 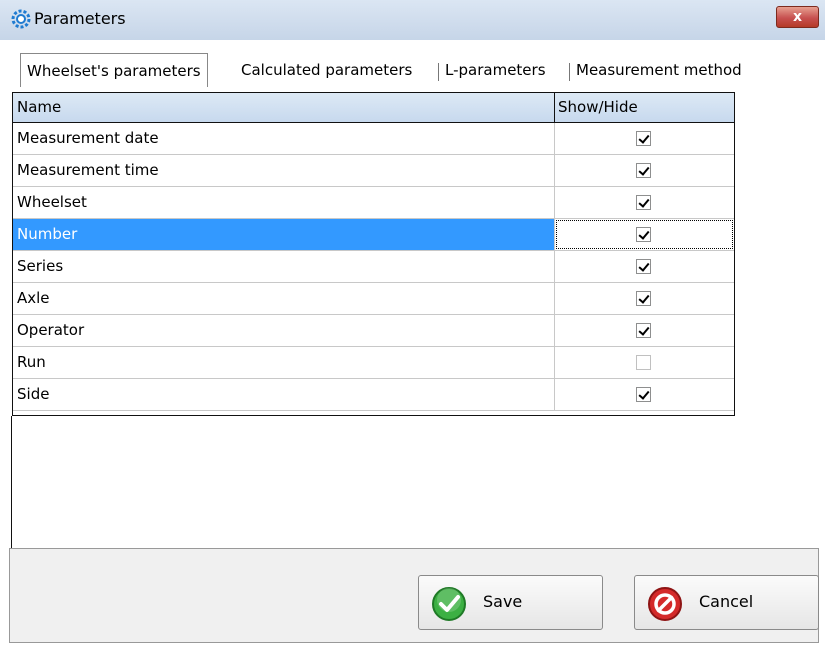 I want to click on tab-label: Measurement method, so click(x=659, y=70).